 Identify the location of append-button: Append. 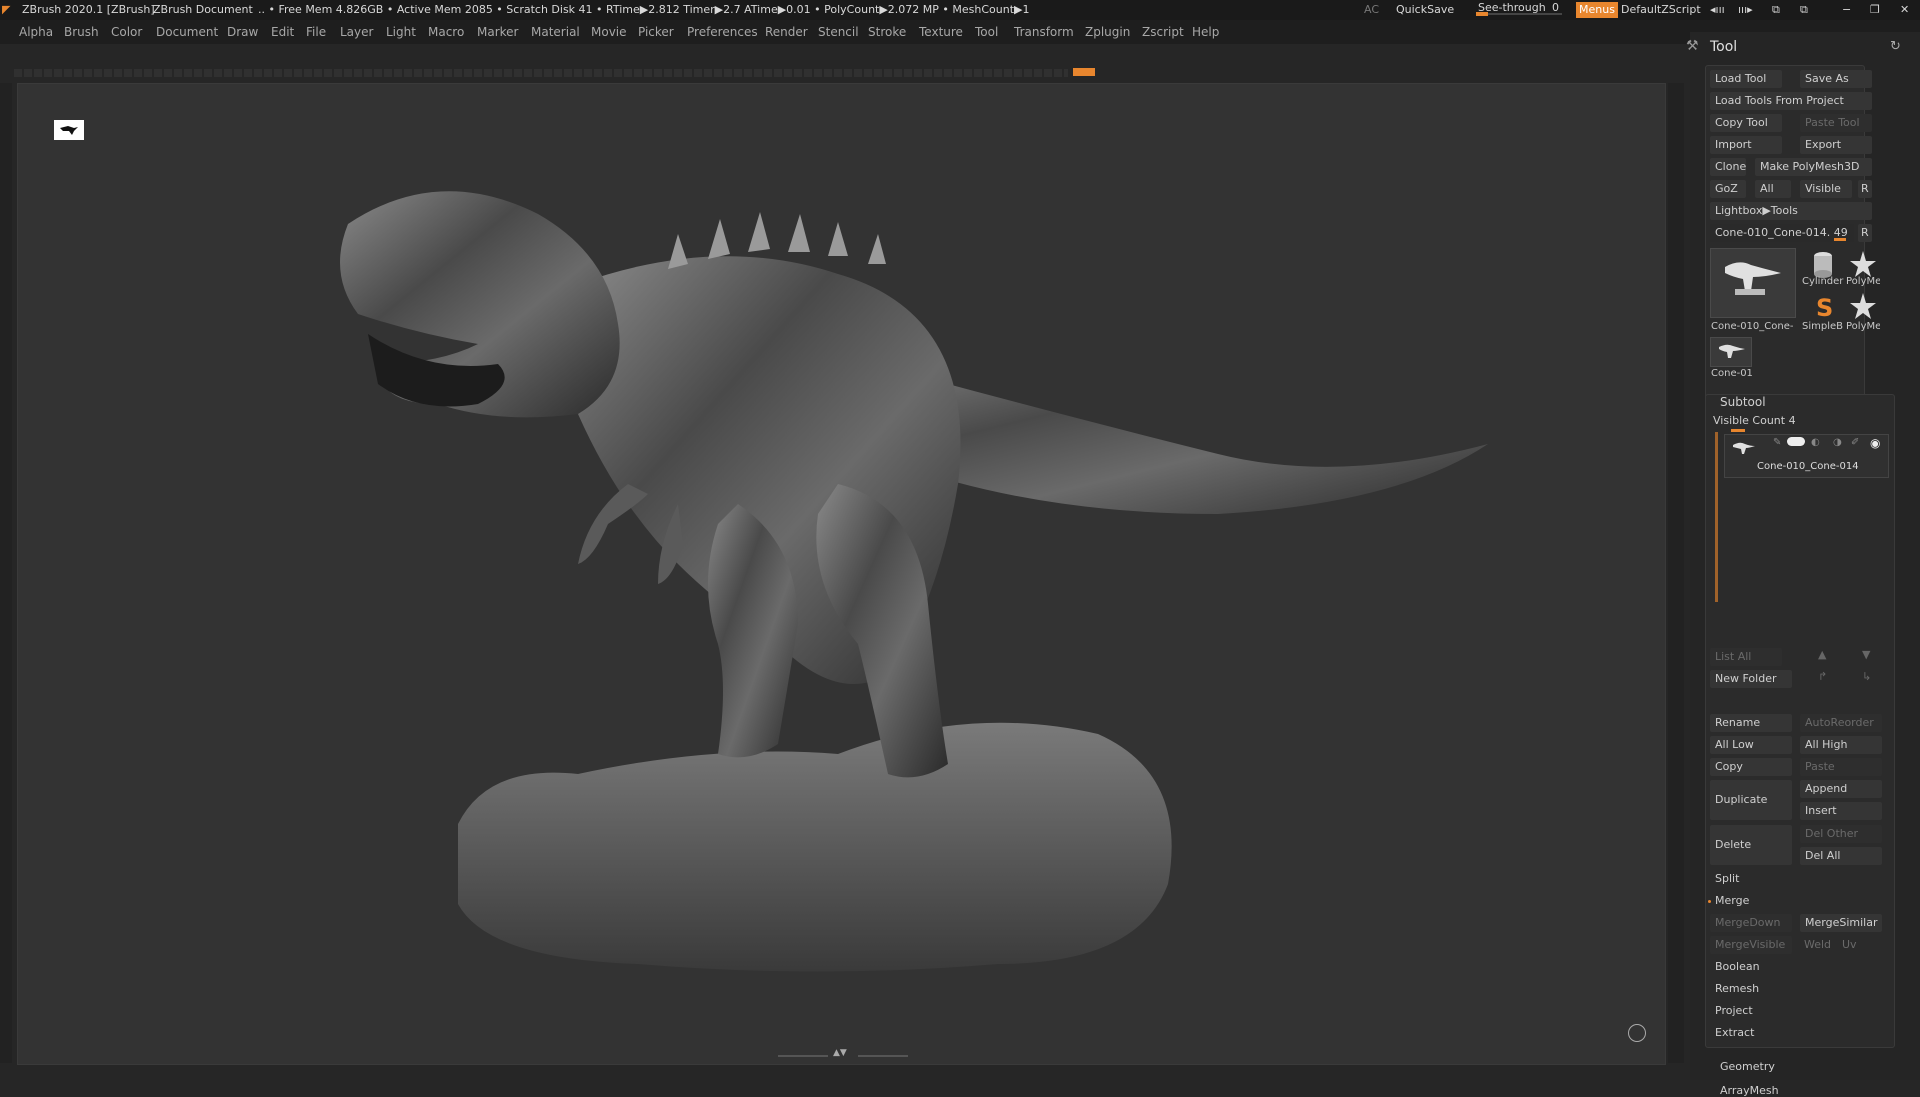
(1841, 789).